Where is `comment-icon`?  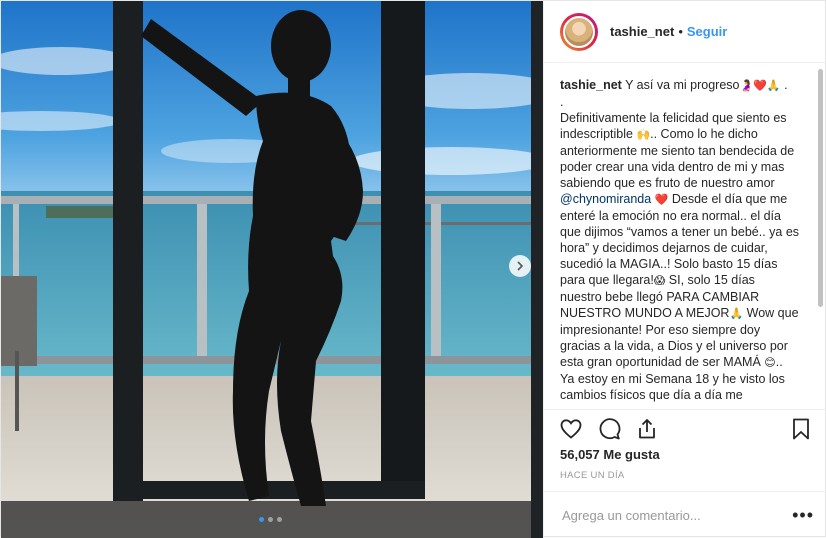 comment-icon is located at coordinates (610, 429).